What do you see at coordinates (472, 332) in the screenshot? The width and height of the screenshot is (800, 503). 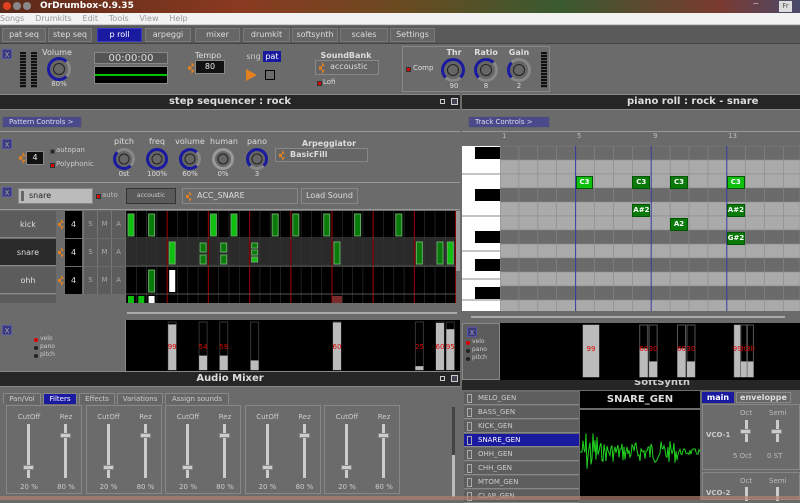 I see `close-pr-velocity-button: X` at bounding box center [472, 332].